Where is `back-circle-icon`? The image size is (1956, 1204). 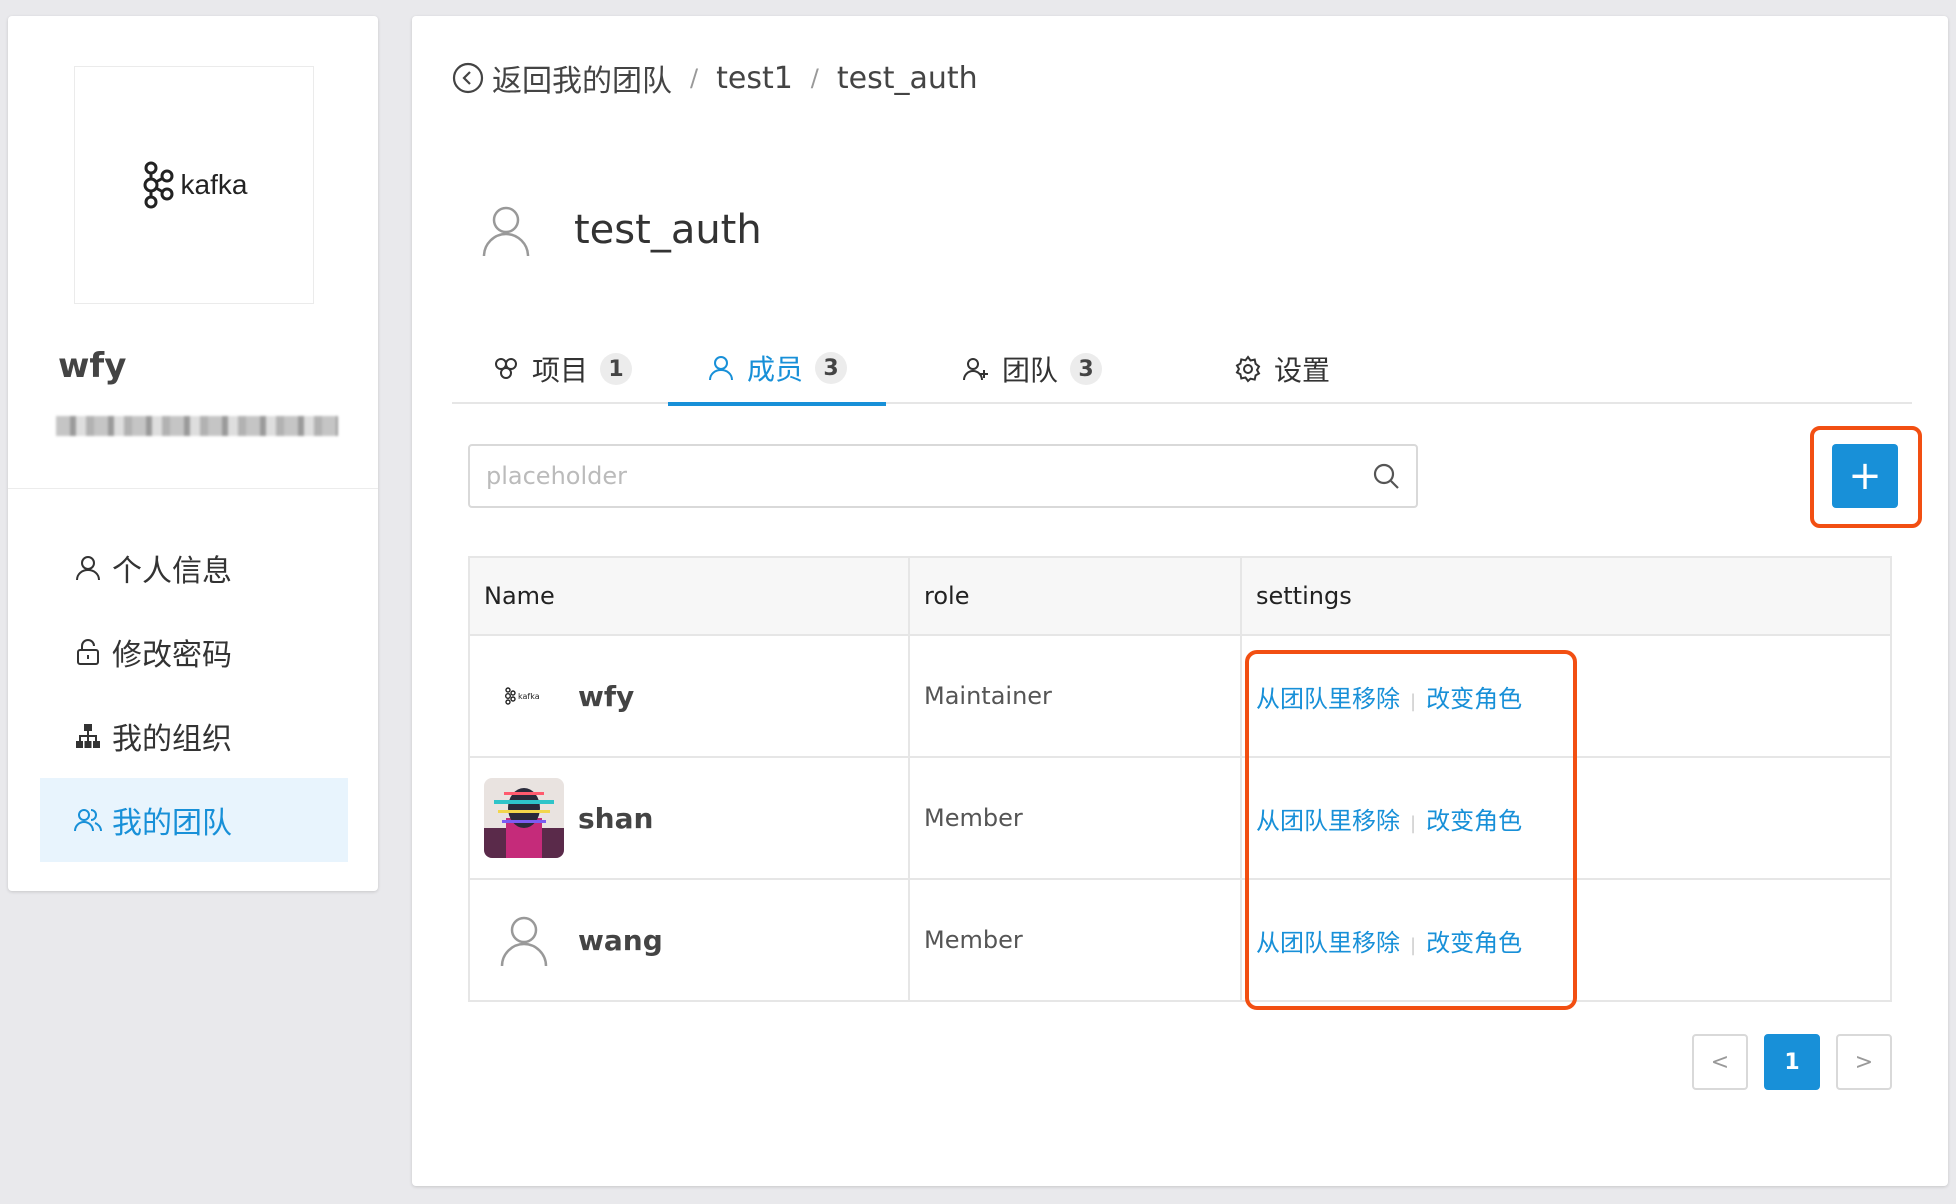 back-circle-icon is located at coordinates (468, 78).